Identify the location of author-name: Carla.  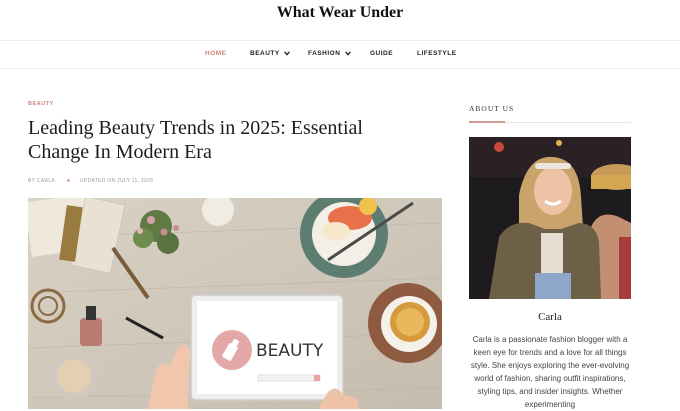
(550, 317).